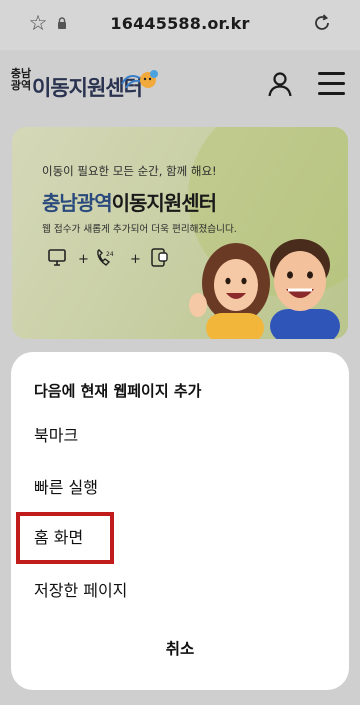  I want to click on logo-mark-icon, so click(139, 79).